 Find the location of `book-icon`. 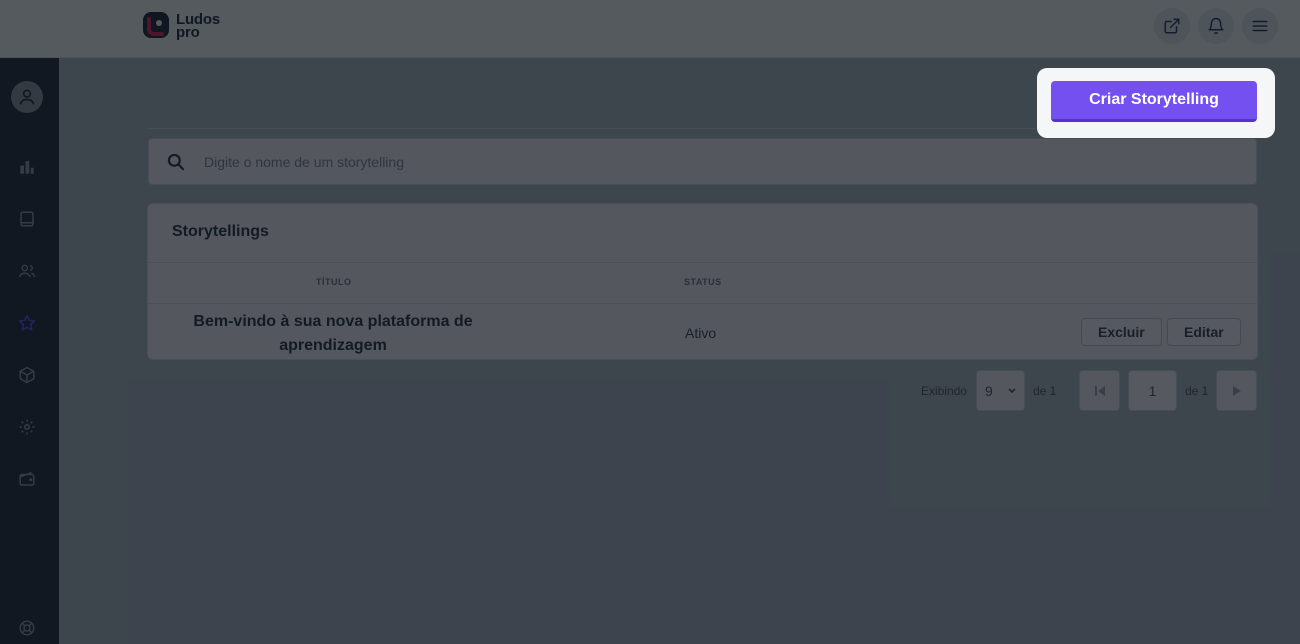

book-icon is located at coordinates (27, 219).